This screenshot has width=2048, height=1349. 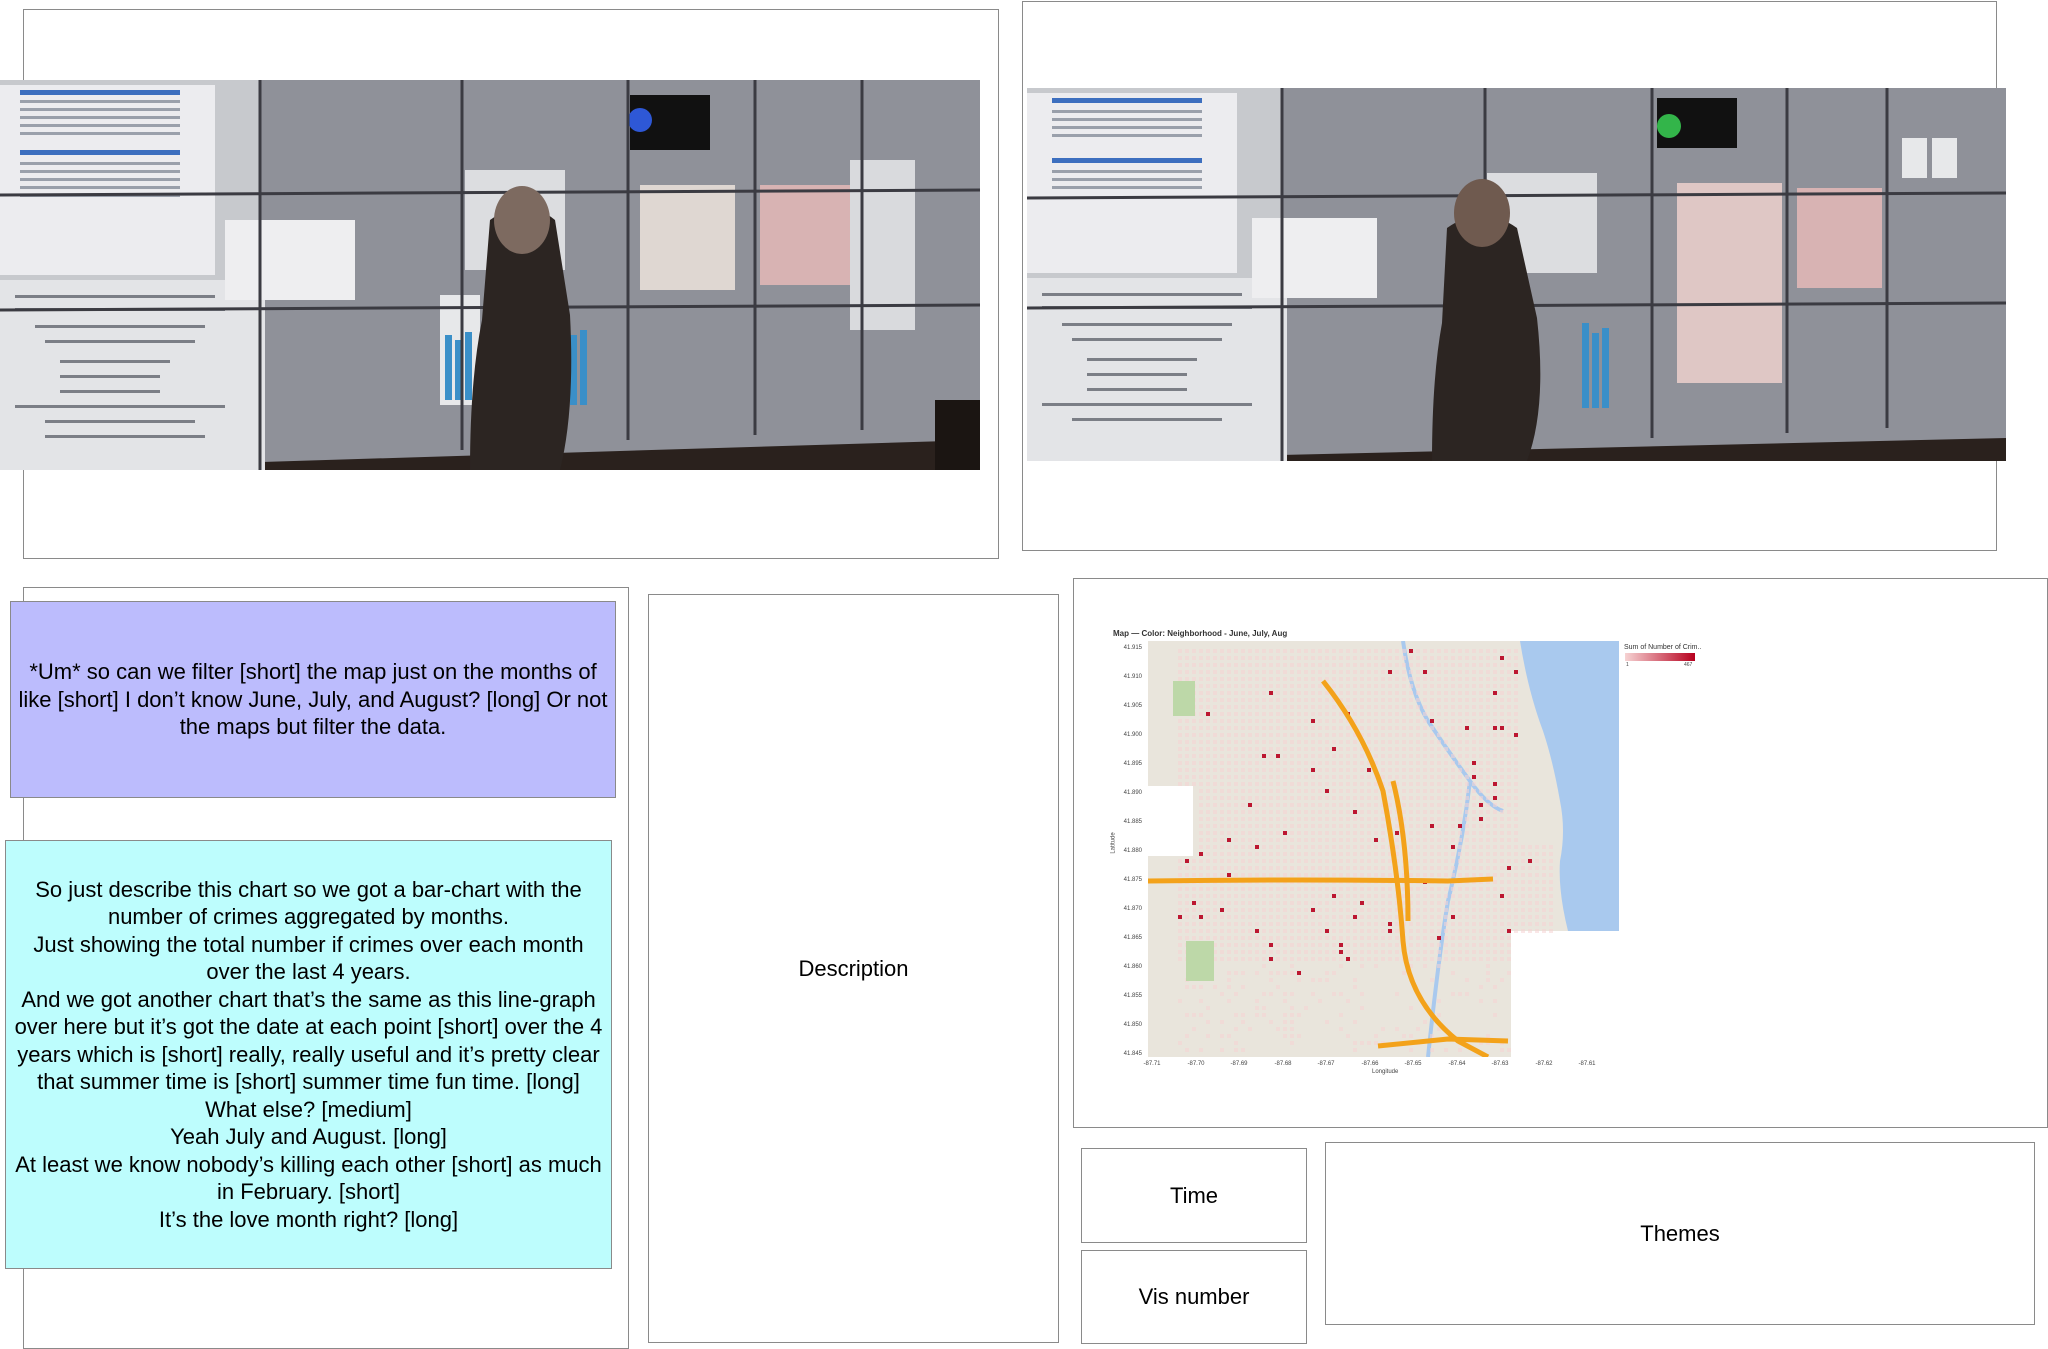 What do you see at coordinates (1385, 1072) in the screenshot?
I see `map-x-axis-label: Longitude` at bounding box center [1385, 1072].